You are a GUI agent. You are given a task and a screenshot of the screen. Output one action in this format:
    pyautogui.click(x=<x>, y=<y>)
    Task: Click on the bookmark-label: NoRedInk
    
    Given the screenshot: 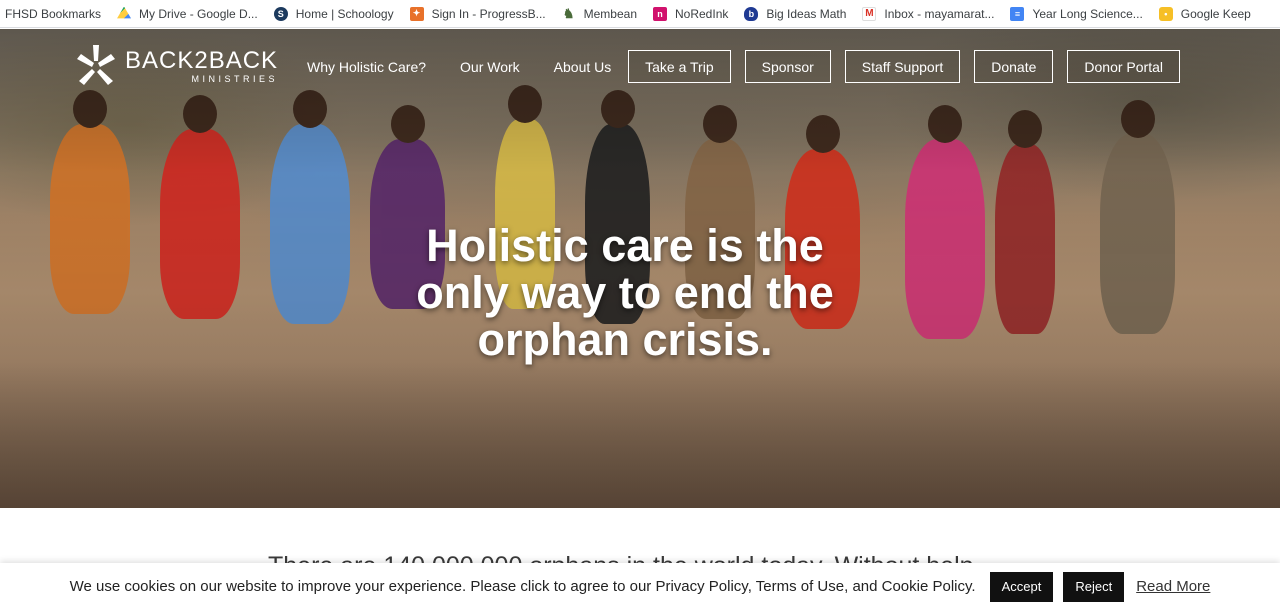 What is the action you would take?
    pyautogui.click(x=702, y=13)
    